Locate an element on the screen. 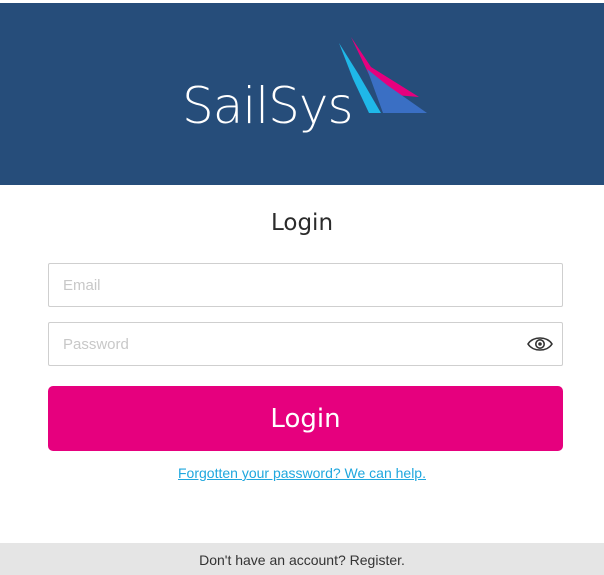 This screenshot has height=575, width=604. forgot-password-link: Forgotten your password? We can help. is located at coordinates (302, 473).